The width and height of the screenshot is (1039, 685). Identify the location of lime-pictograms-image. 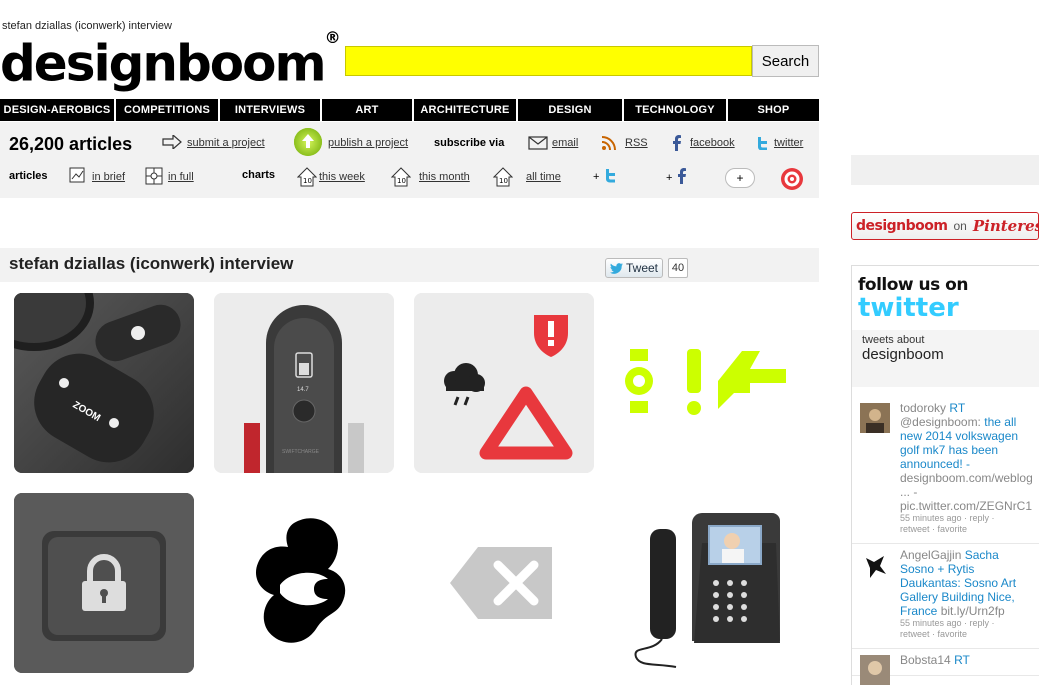
(705, 382).